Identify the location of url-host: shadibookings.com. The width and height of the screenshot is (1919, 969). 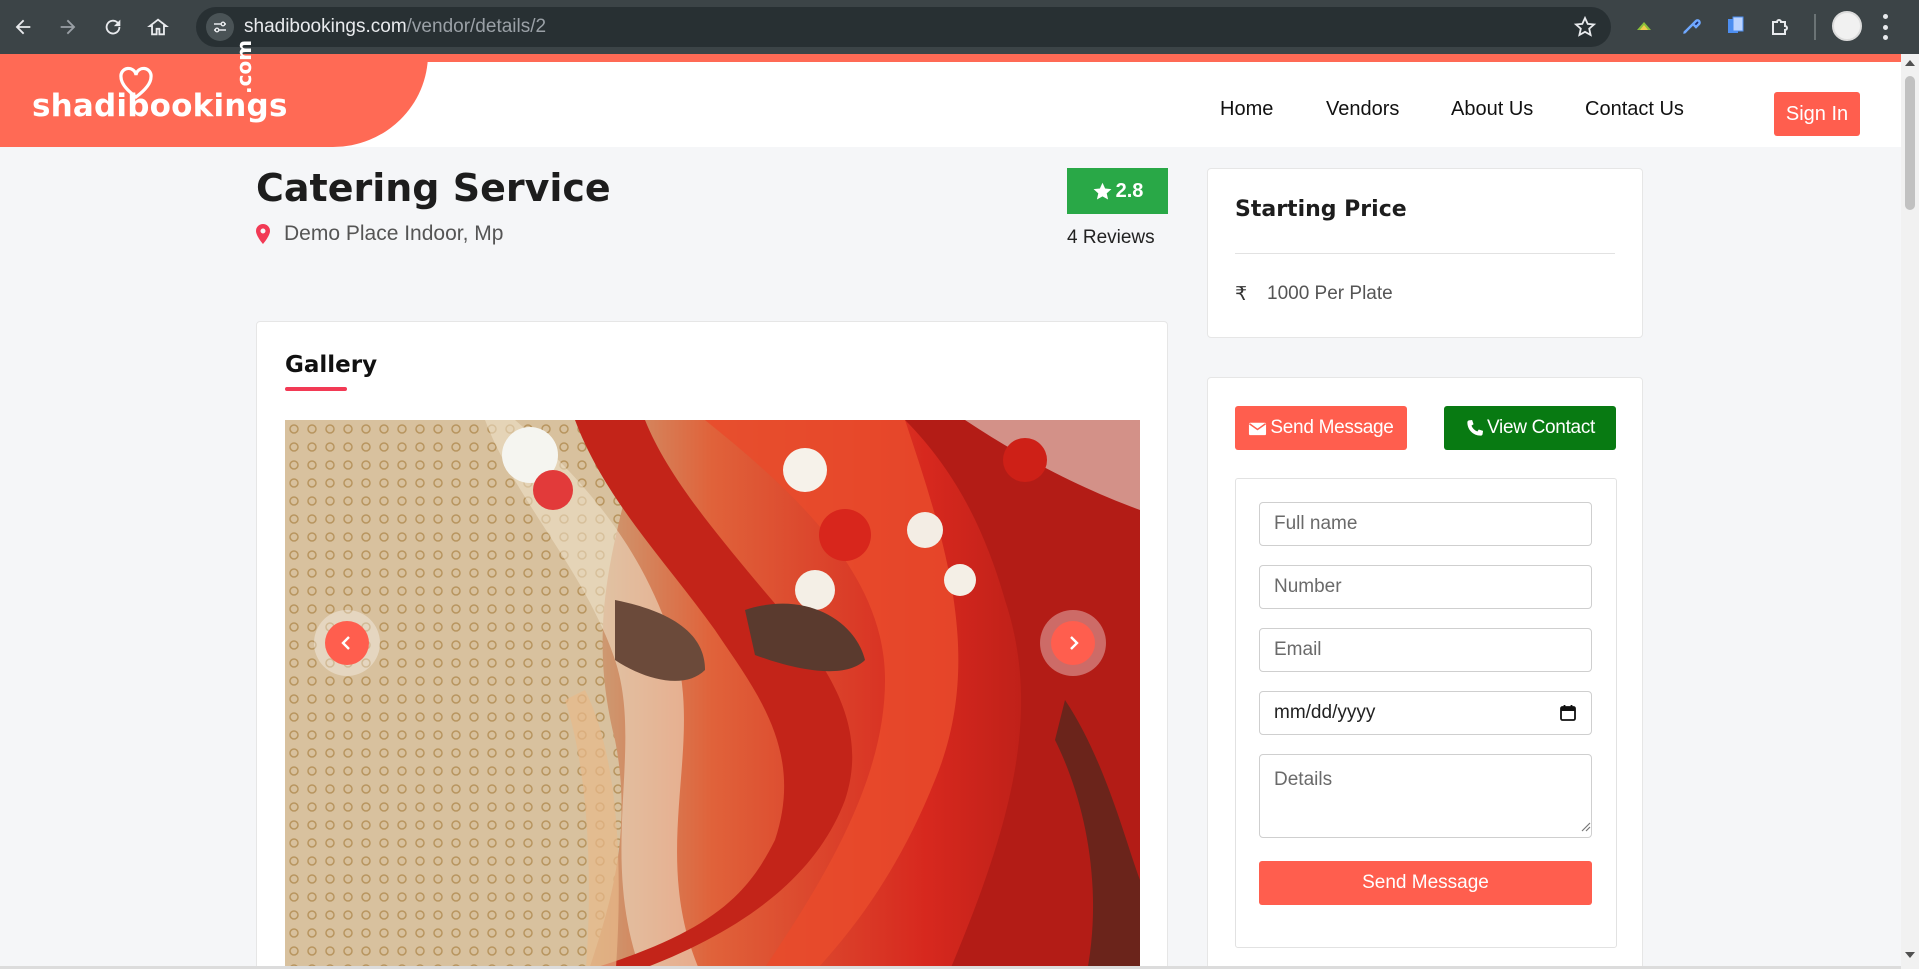
(325, 26).